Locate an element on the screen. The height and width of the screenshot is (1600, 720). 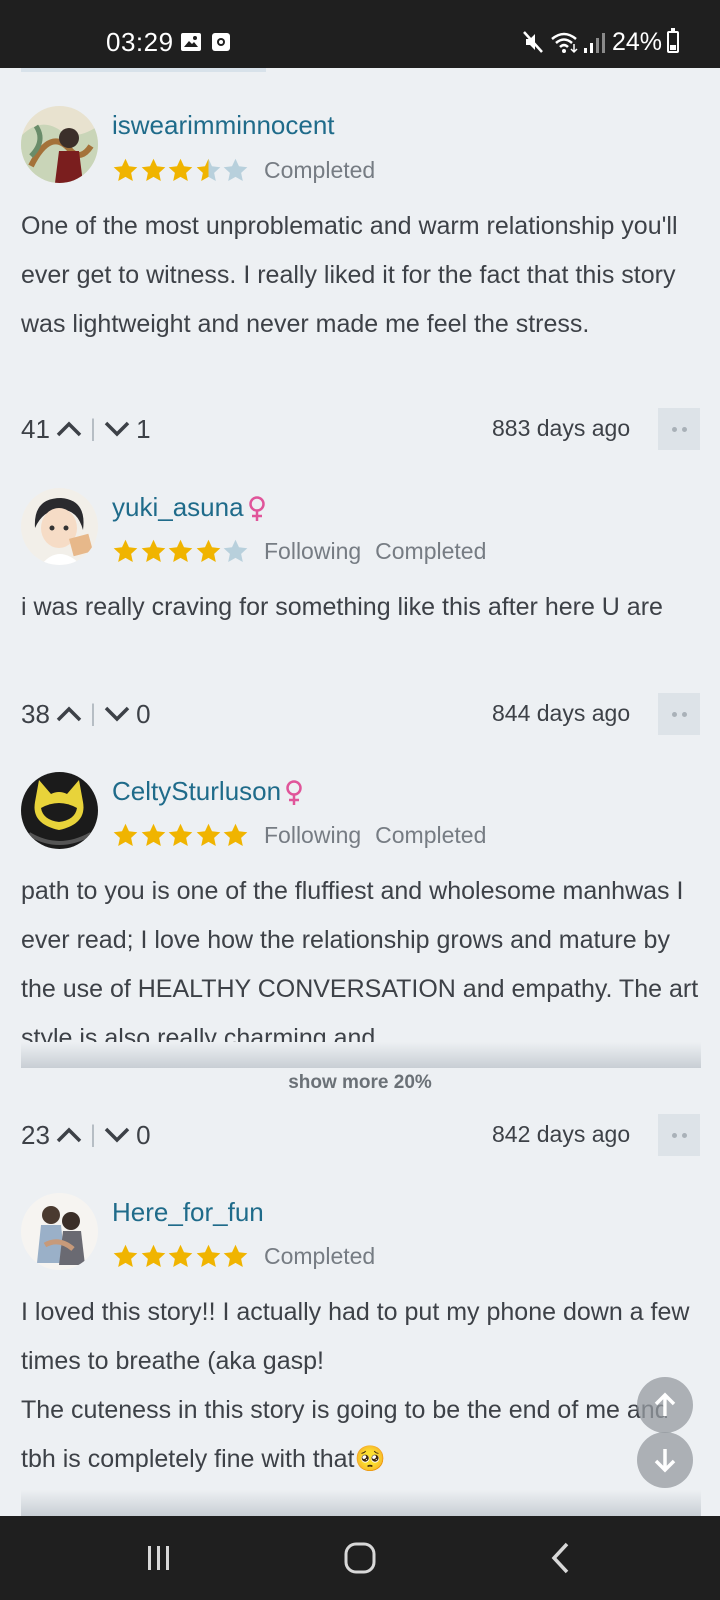
home-icon is located at coordinates (360, 1558).